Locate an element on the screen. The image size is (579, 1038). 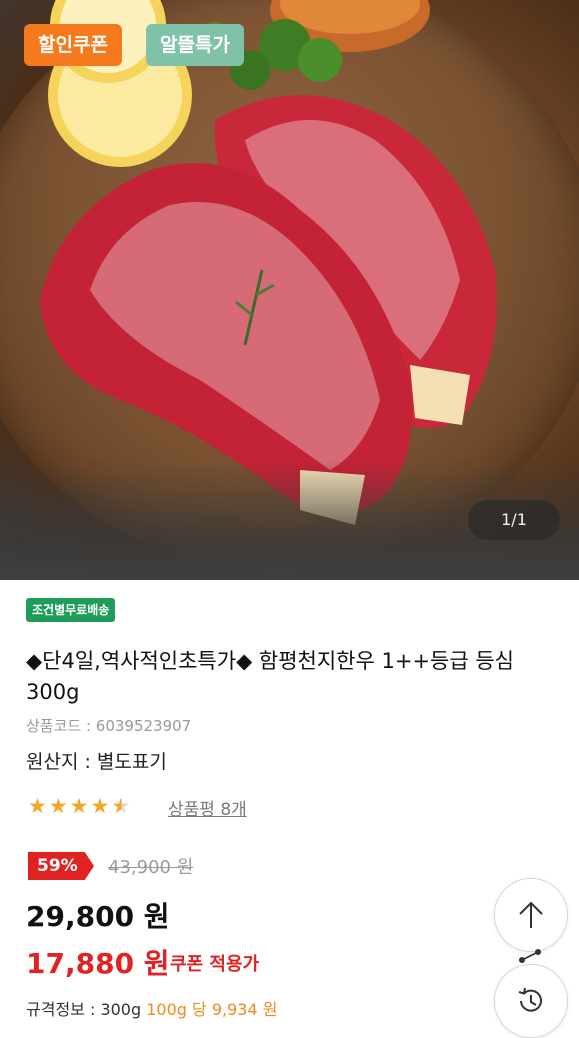
review-count-link: 상품평 8개 is located at coordinates (207, 807).